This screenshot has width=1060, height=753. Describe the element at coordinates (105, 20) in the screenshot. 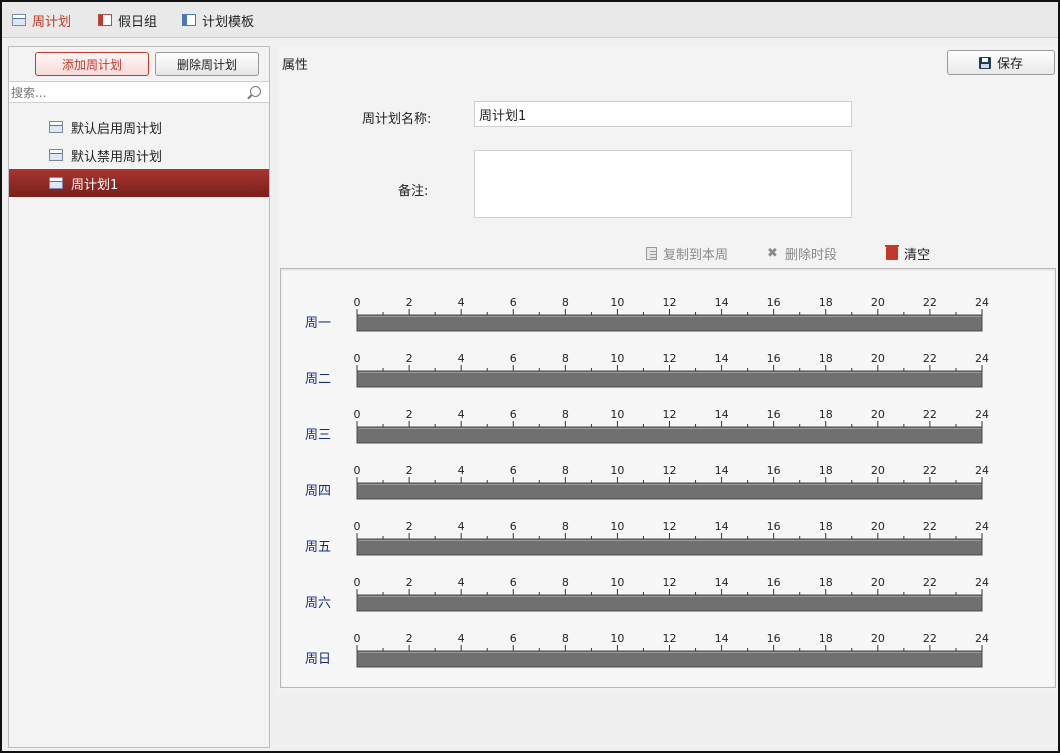

I see `holiday-icon` at that location.